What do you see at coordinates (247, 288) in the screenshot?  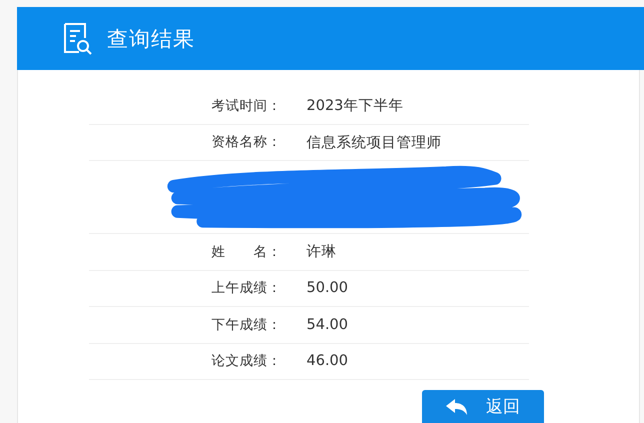 I see `field-label: 上午成绩：` at bounding box center [247, 288].